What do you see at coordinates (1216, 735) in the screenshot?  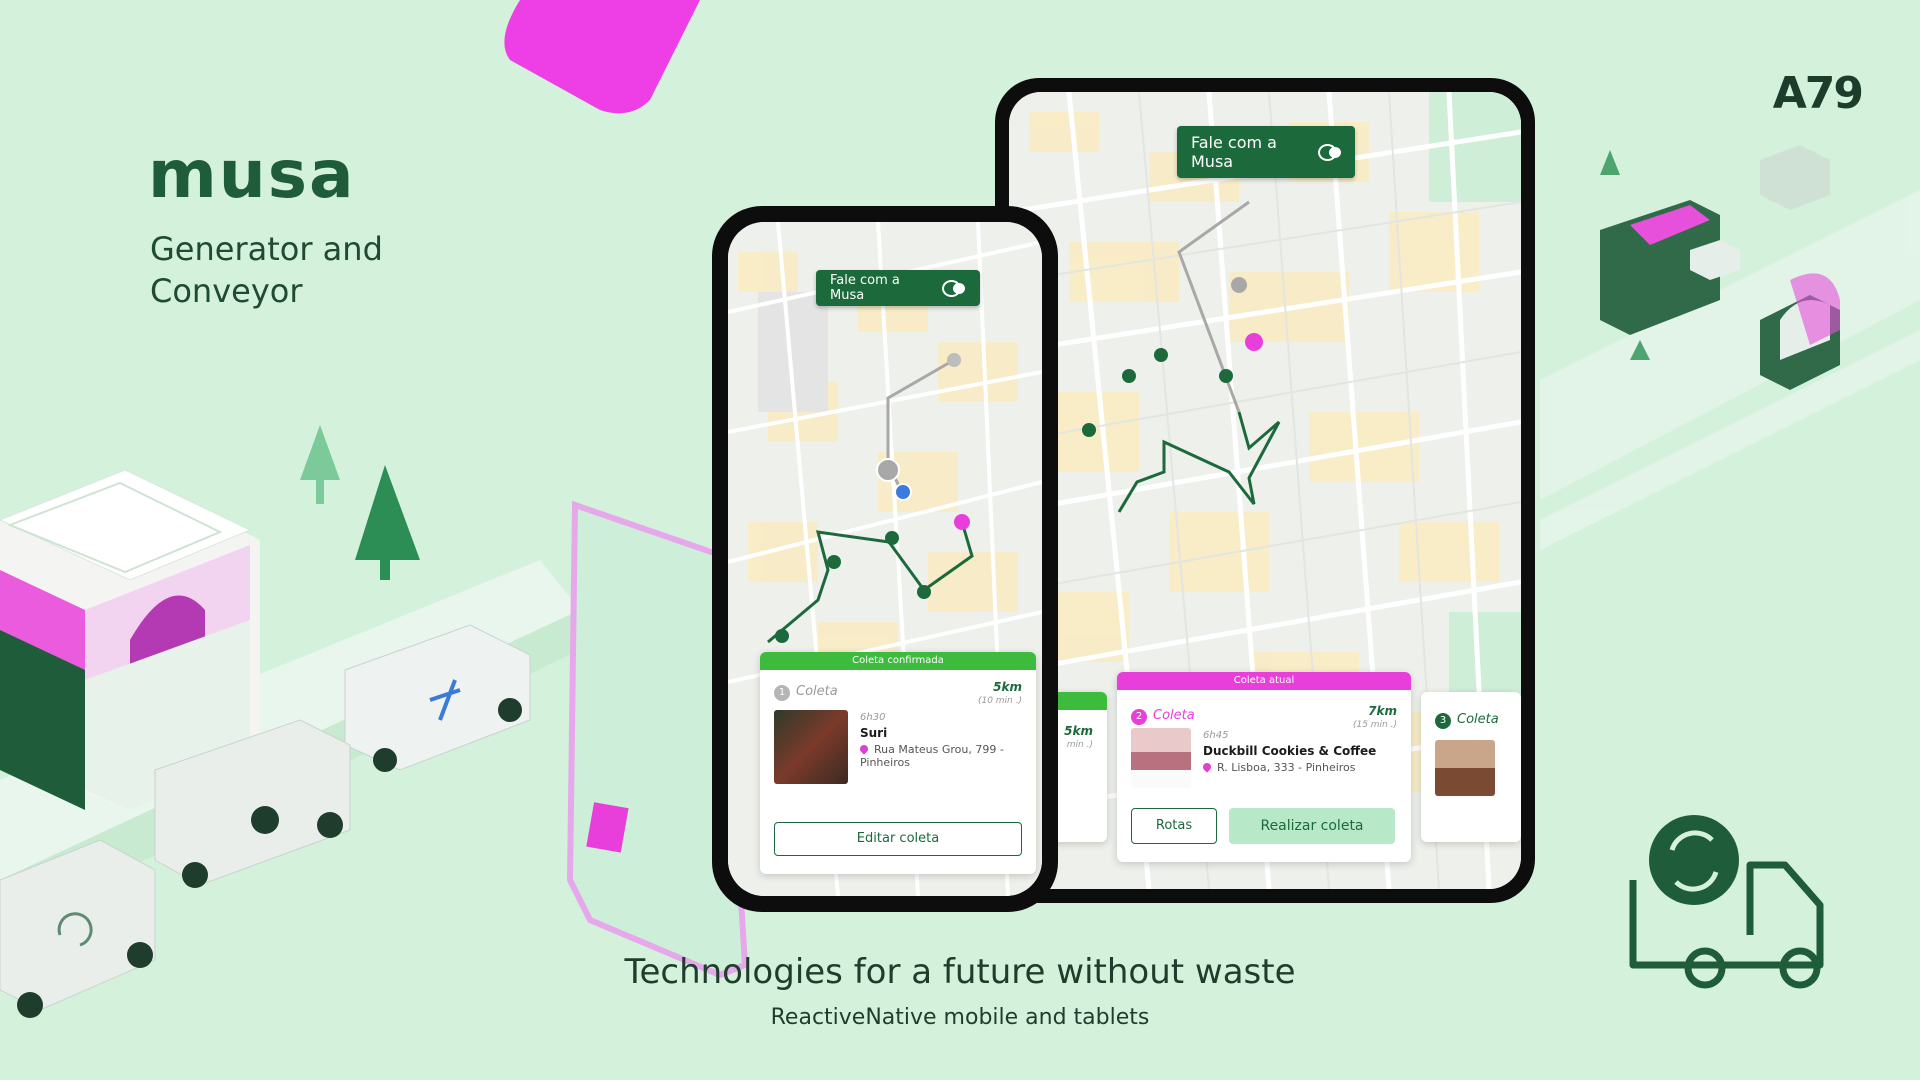 I see `stop-time: 6h45` at bounding box center [1216, 735].